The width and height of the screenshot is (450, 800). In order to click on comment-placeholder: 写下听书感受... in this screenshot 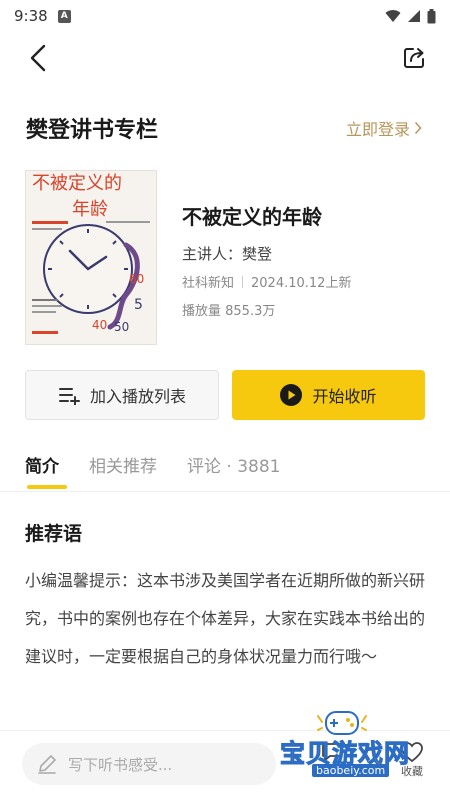, I will do `click(120, 764)`.